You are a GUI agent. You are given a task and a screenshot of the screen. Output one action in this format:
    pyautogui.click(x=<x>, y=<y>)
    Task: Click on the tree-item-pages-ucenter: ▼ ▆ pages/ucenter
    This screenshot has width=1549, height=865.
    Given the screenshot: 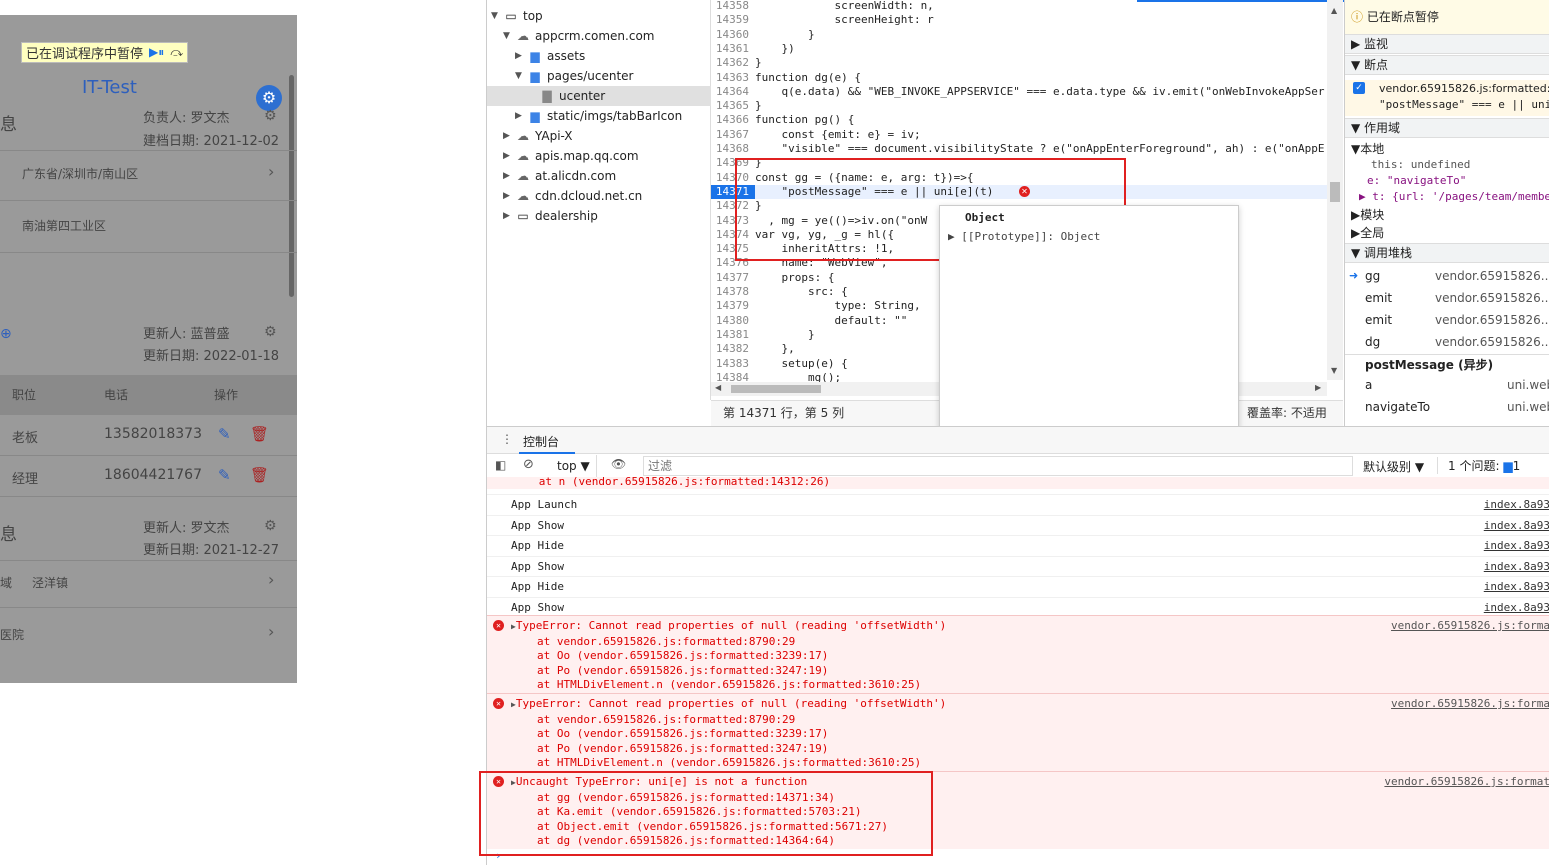 What is the action you would take?
    pyautogui.click(x=599, y=76)
    